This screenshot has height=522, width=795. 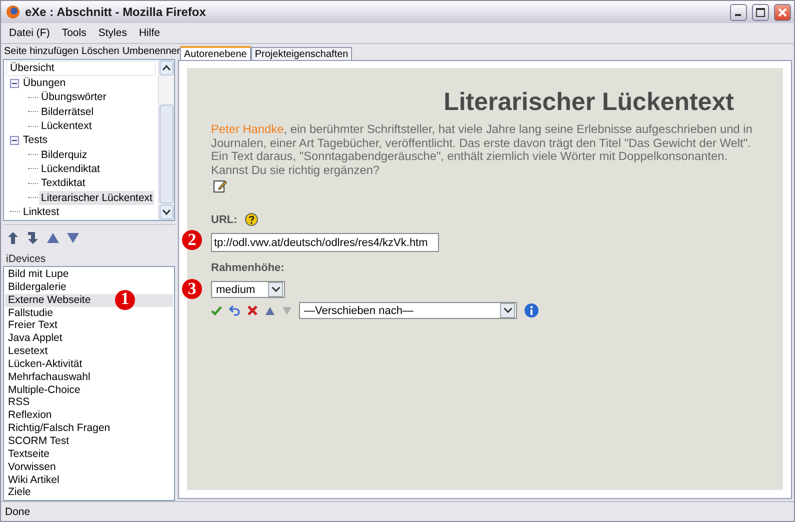 I want to click on list-item: RSS, so click(x=89, y=403).